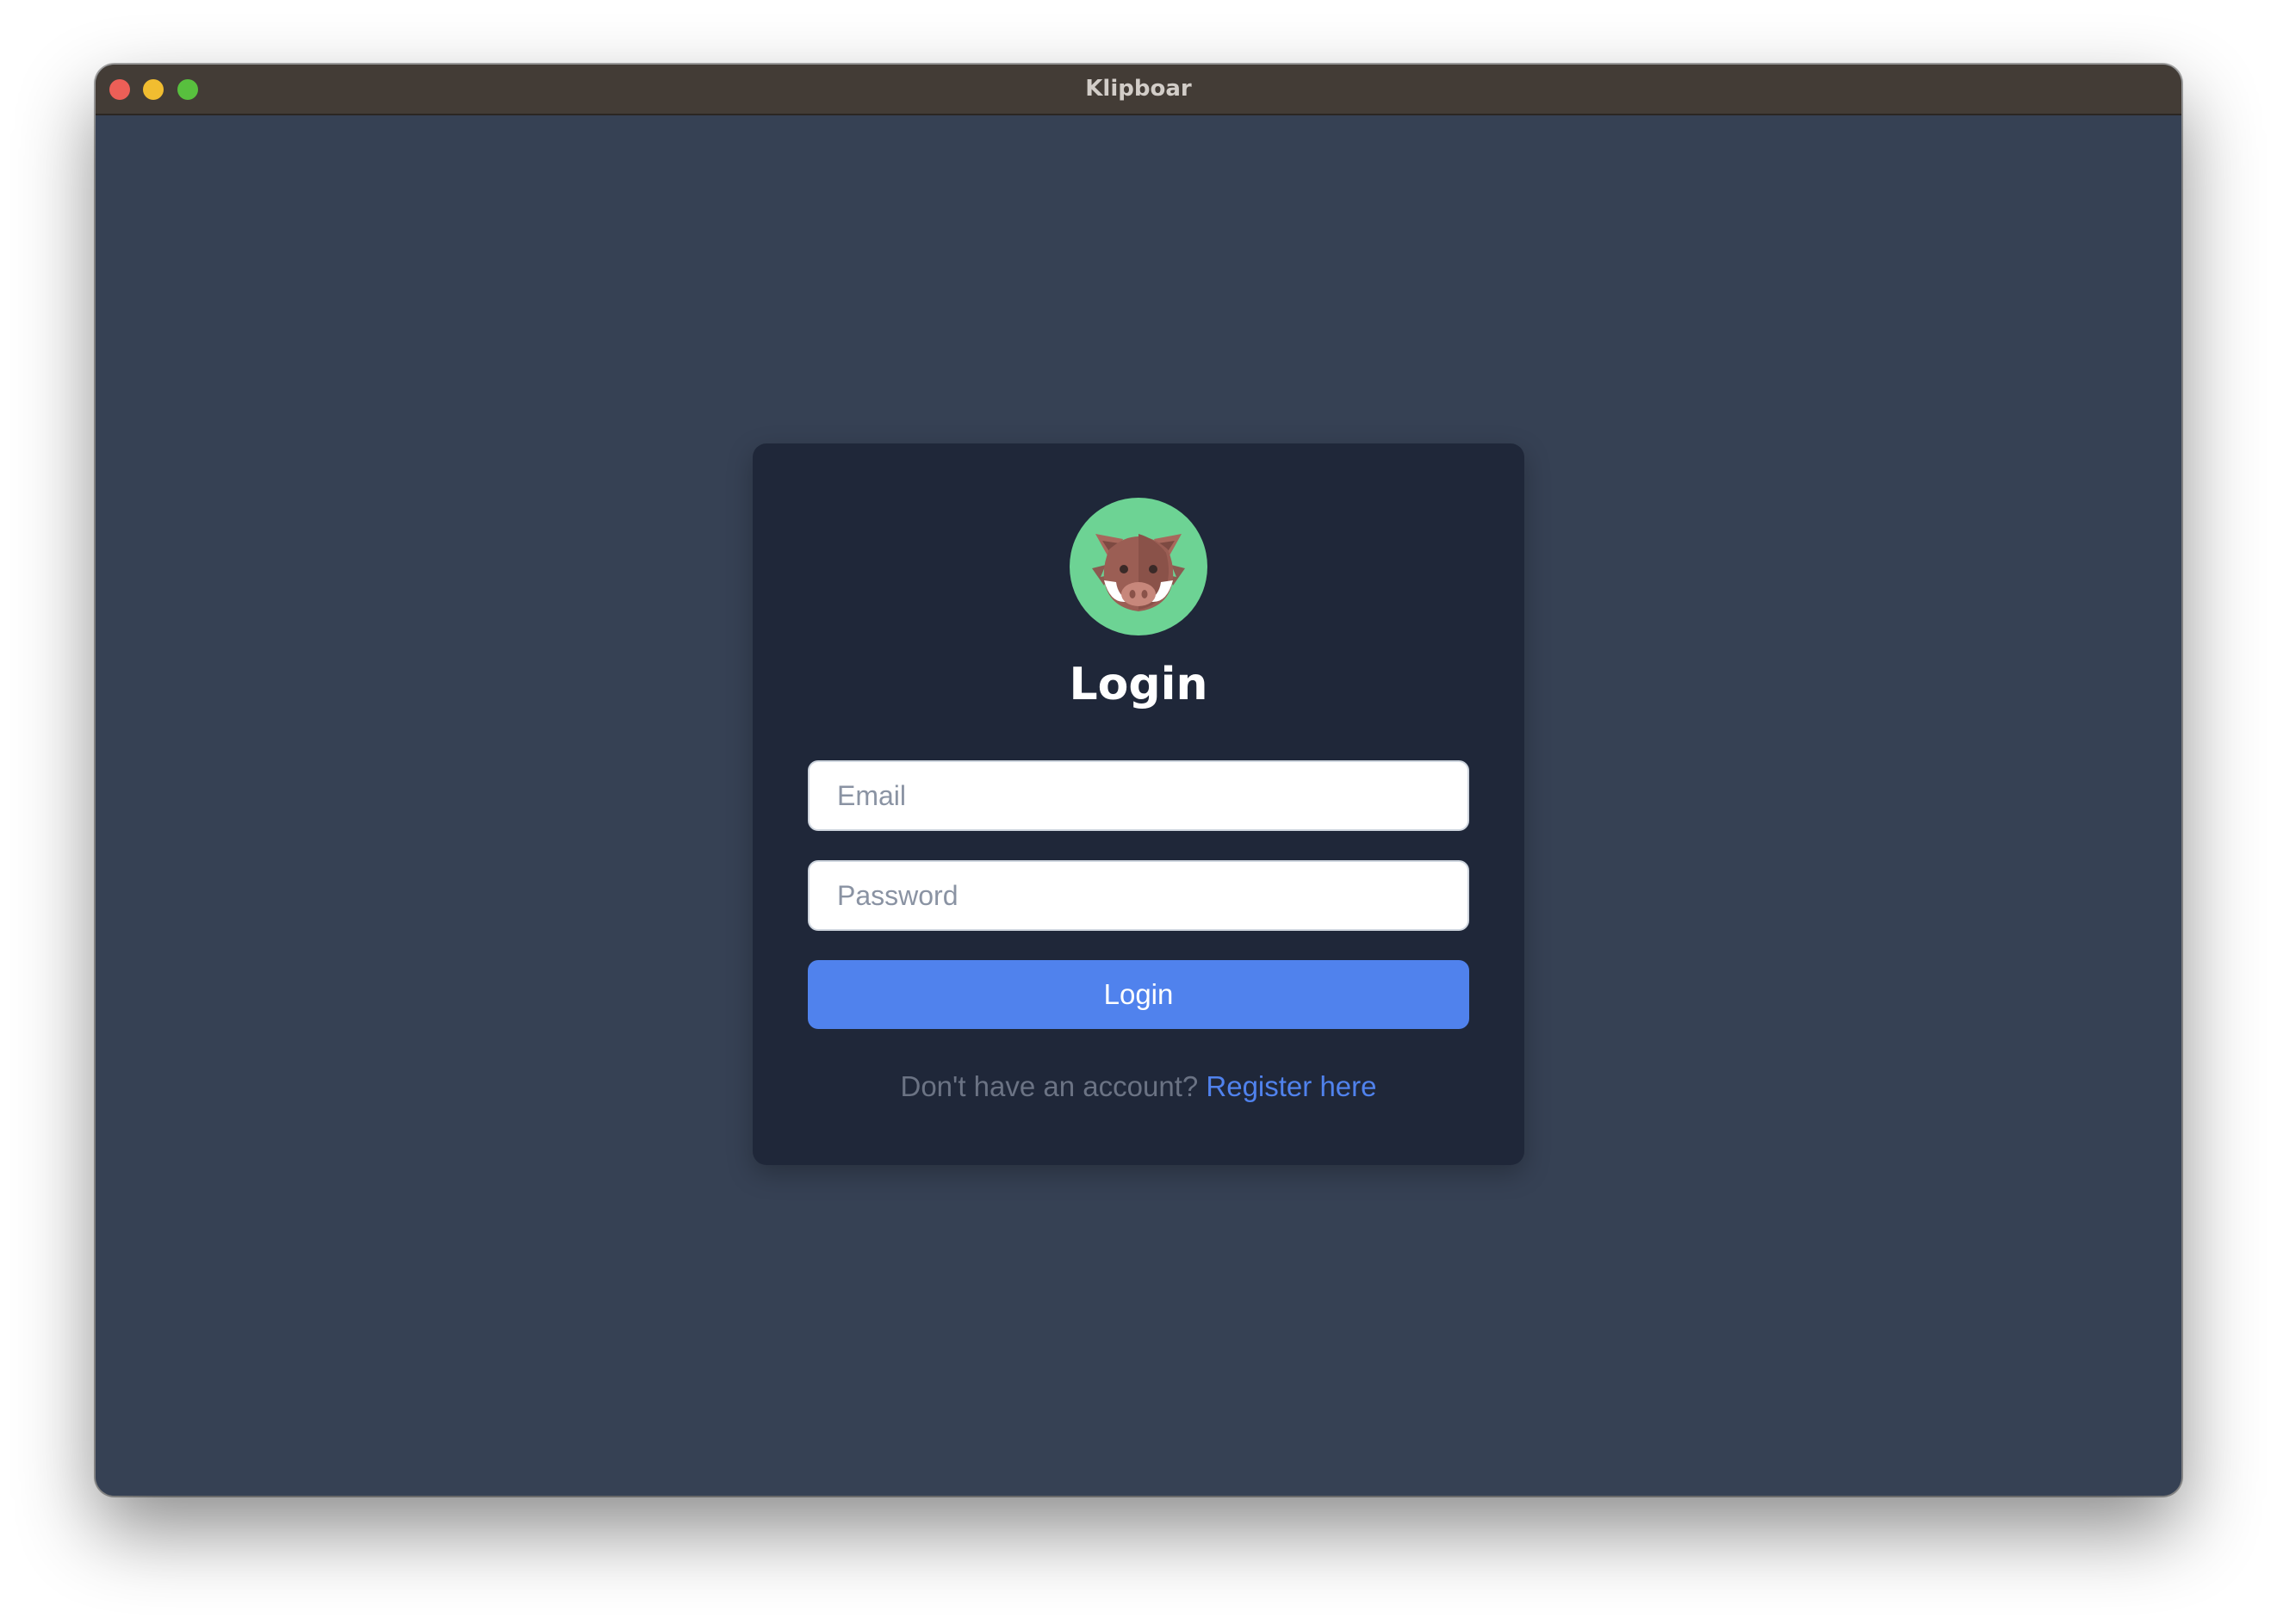 The image size is (2277, 1624). What do you see at coordinates (1138, 994) in the screenshot?
I see `login-button: Login` at bounding box center [1138, 994].